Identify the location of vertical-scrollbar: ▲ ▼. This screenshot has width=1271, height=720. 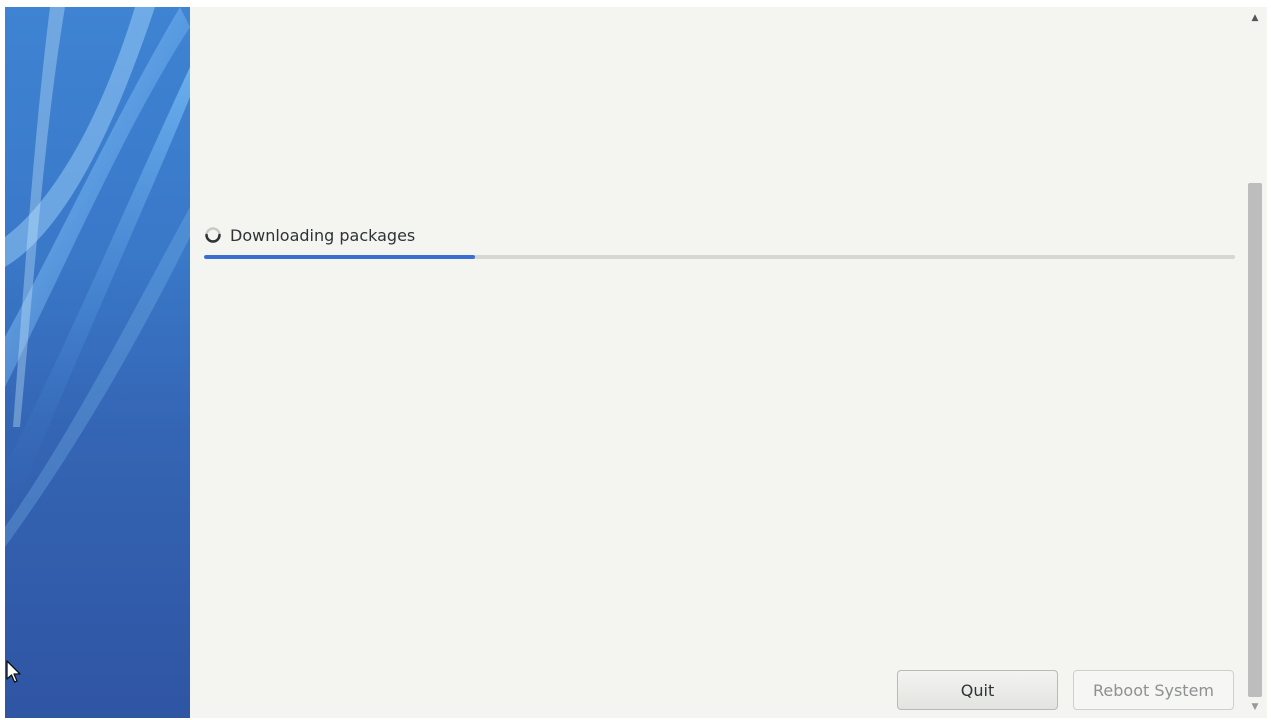
(1255, 362).